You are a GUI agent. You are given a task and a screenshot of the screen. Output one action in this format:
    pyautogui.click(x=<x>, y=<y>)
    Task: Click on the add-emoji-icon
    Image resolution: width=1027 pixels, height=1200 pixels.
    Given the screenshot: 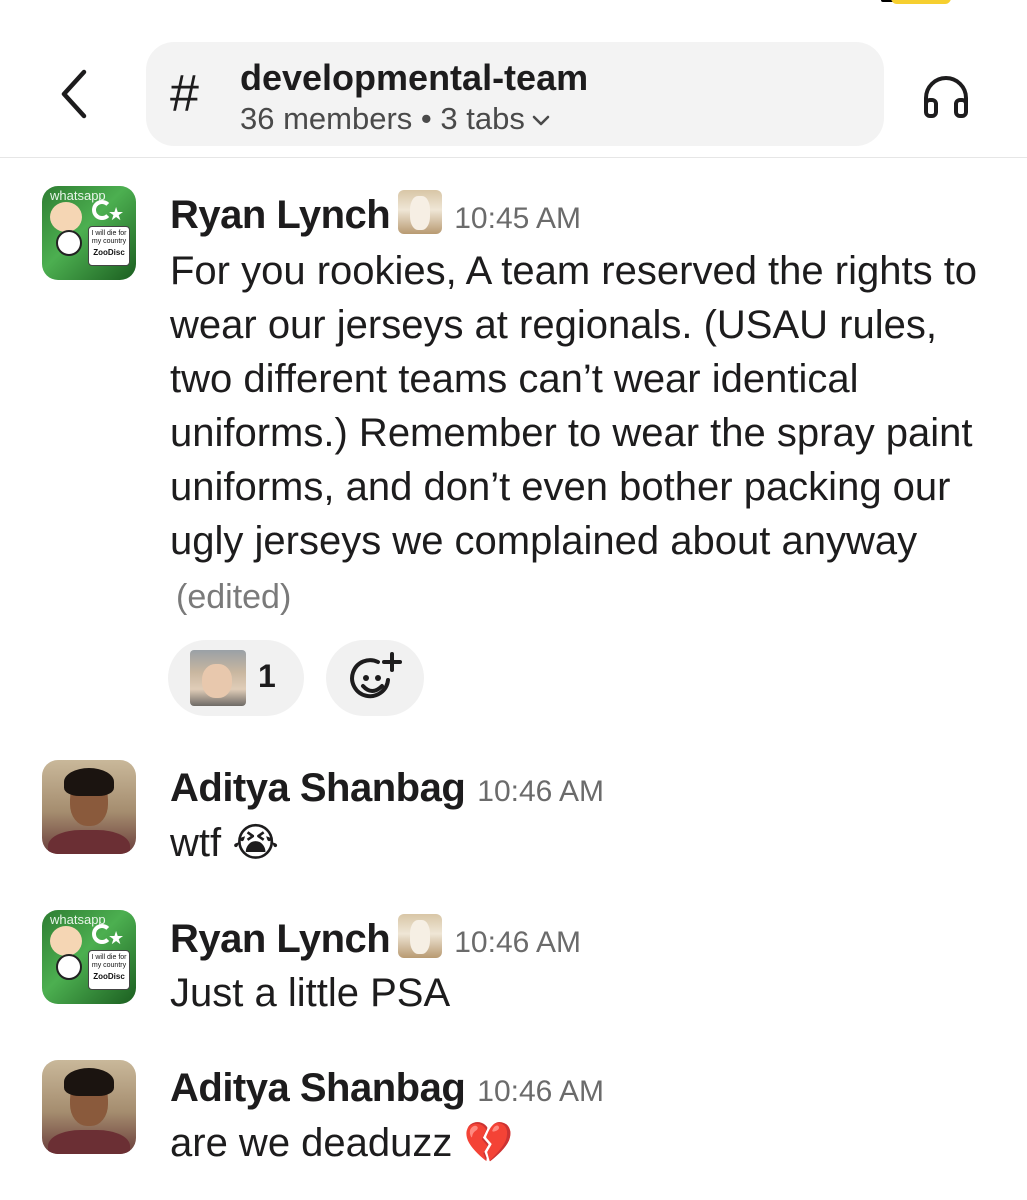 What is the action you would take?
    pyautogui.click(x=376, y=675)
    